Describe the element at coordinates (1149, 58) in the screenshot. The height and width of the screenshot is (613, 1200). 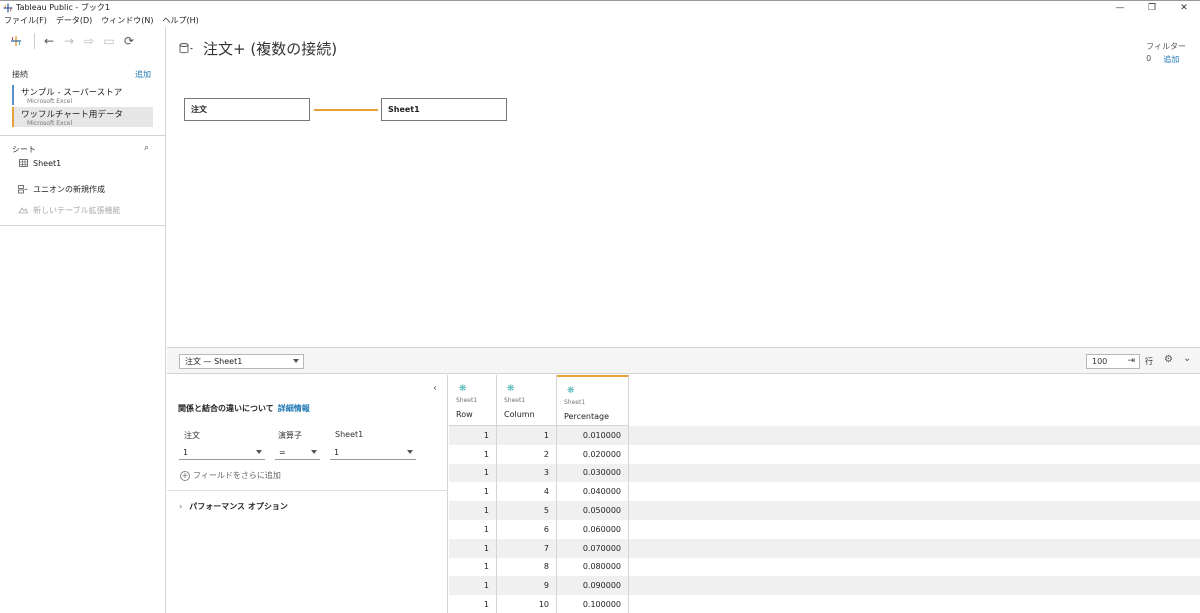
I see `filters-count: 0` at that location.